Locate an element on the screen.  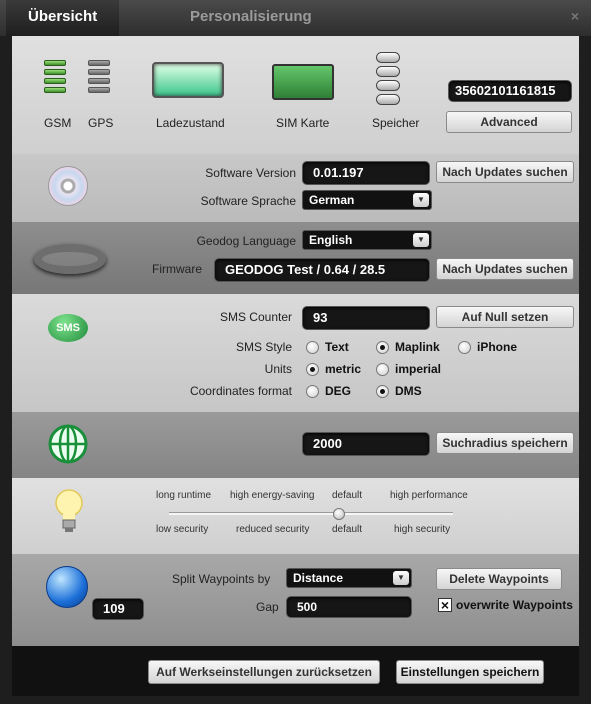
geodog-language-value: English is located at coordinates (331, 240).